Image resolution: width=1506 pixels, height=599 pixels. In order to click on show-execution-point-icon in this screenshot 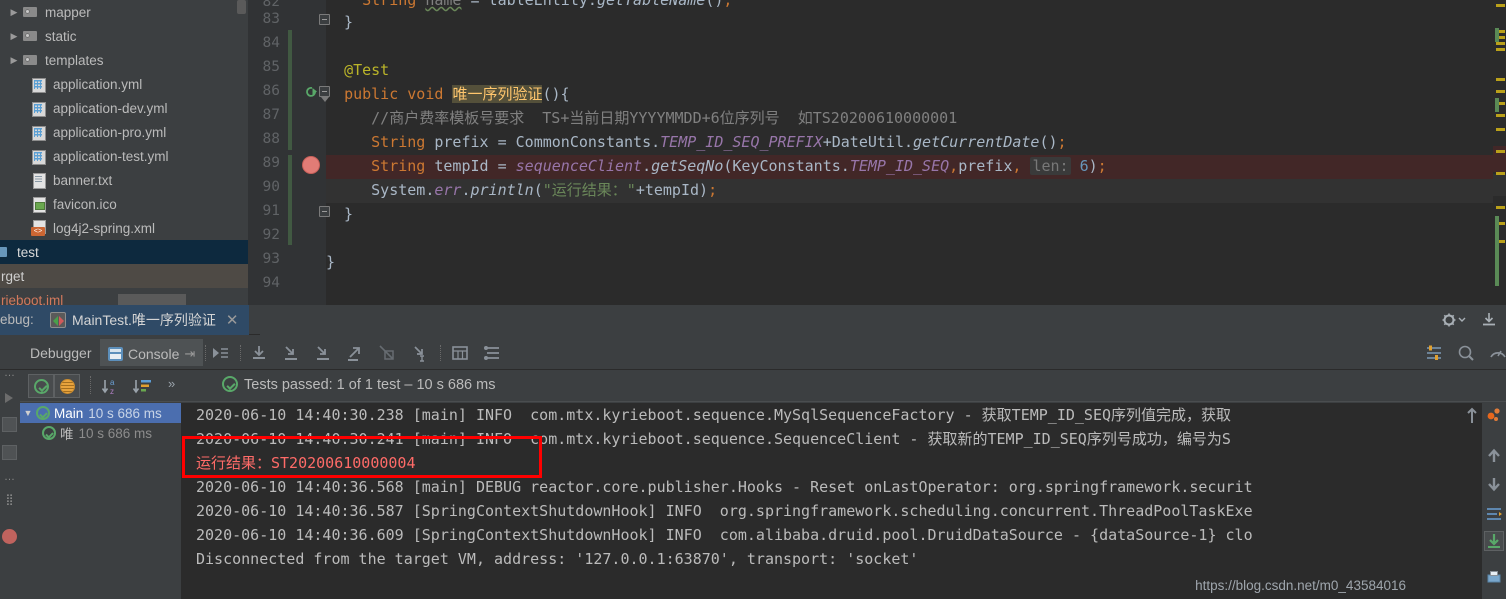, I will do `click(220, 353)`.